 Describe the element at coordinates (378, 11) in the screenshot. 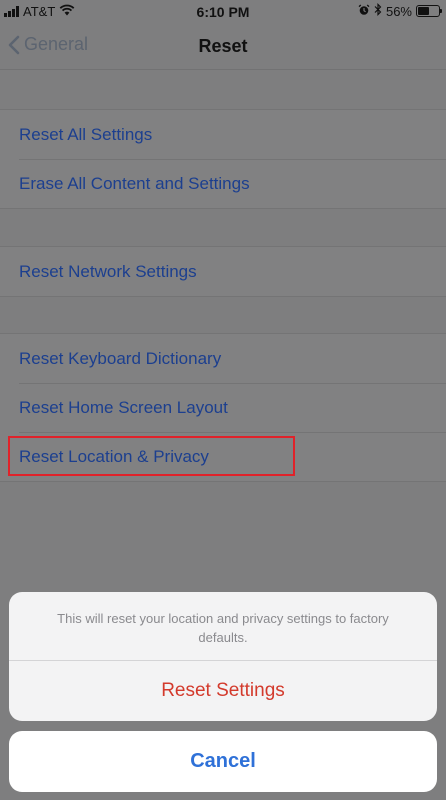

I see `bluetooth-icon` at that location.